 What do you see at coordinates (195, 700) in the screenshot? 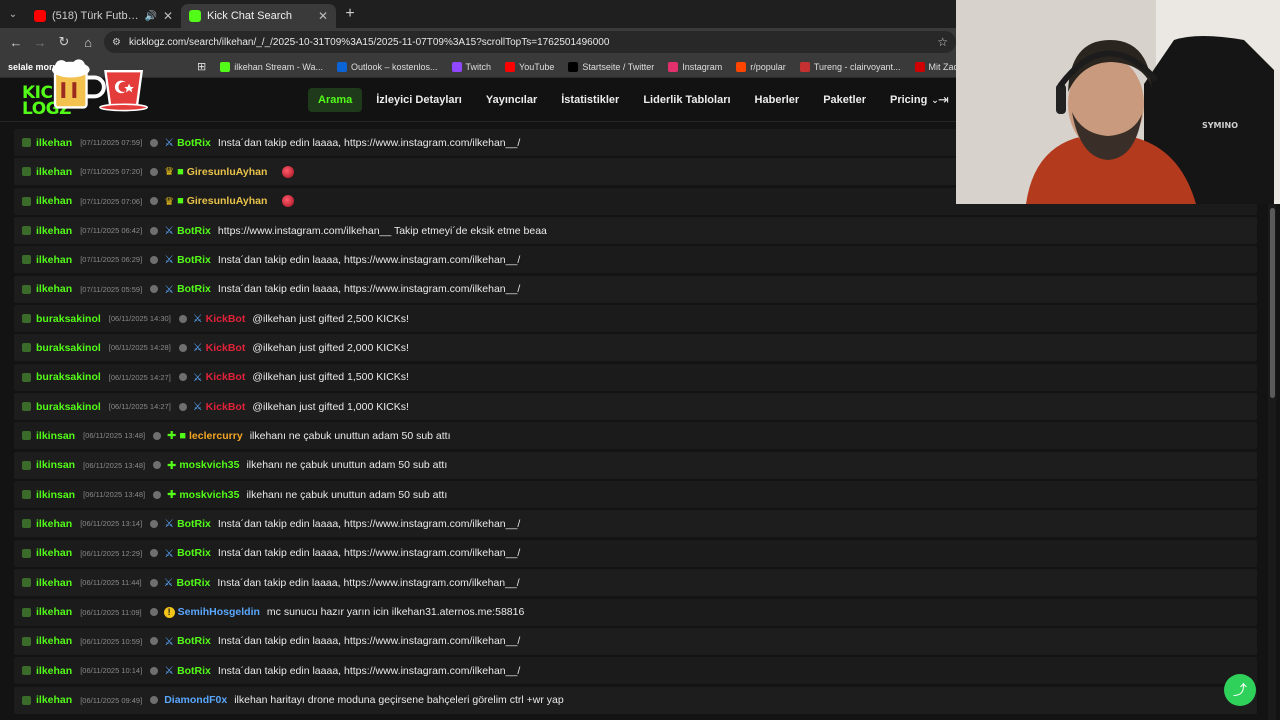
I see `chat-username-link: DiamondF0x` at bounding box center [195, 700].